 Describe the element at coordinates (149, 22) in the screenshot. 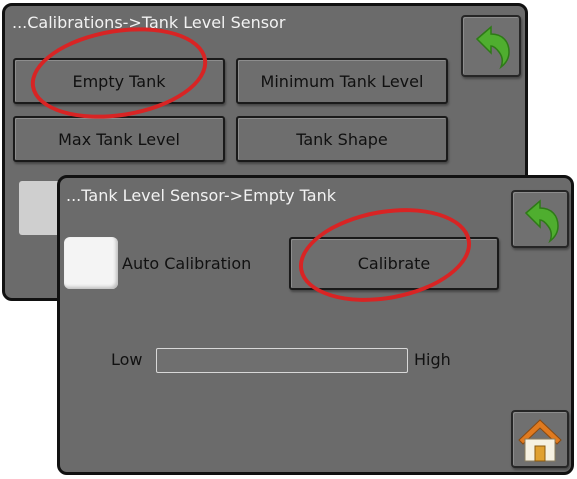

I see `breadcrumb: ...Calibrations->Tank Level Sensor` at that location.